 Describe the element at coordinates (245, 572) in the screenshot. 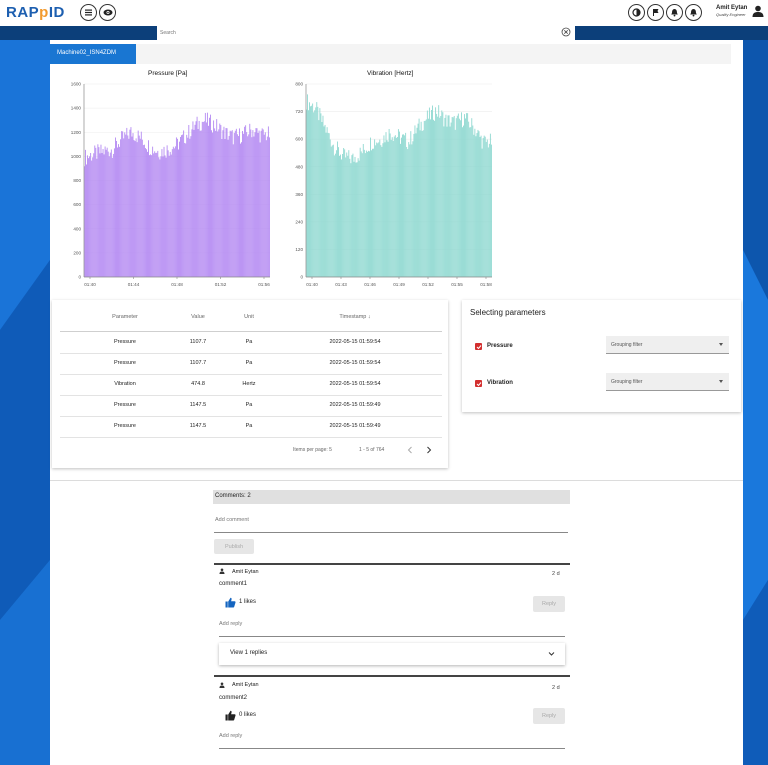

I see `comment-author: Amit Eytan` at that location.